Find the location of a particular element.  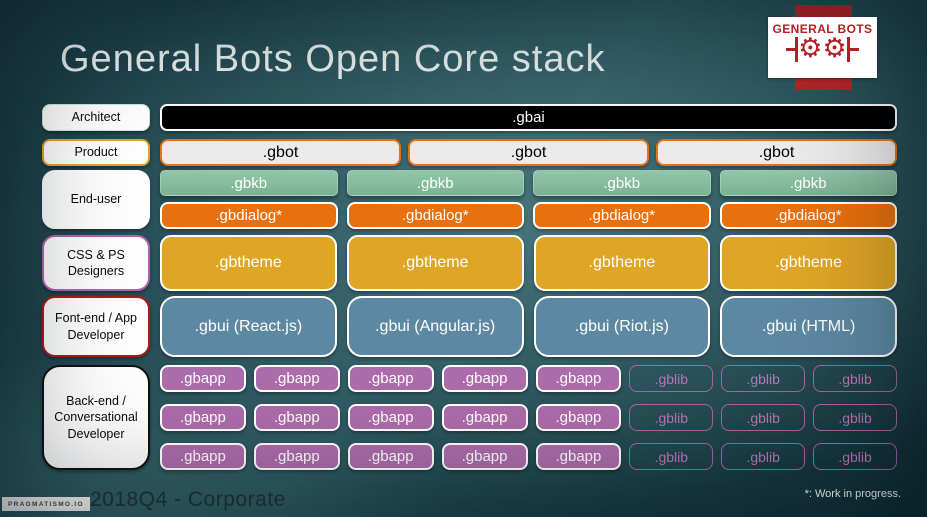

role-label-designers: CSS & PS Designers is located at coordinates (96, 263).